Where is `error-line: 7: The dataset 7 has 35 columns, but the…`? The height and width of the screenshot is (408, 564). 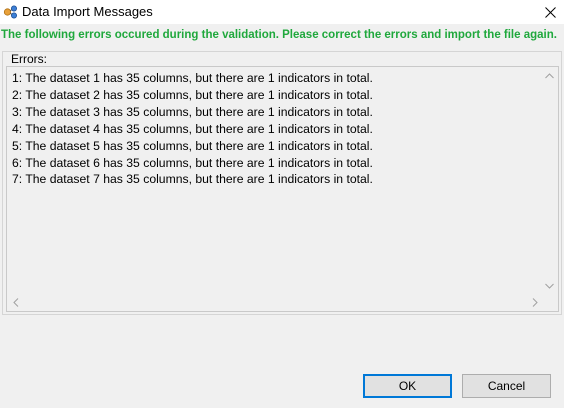 error-line: 7: The dataset 7 has 35 columns, but the… is located at coordinates (192, 179).